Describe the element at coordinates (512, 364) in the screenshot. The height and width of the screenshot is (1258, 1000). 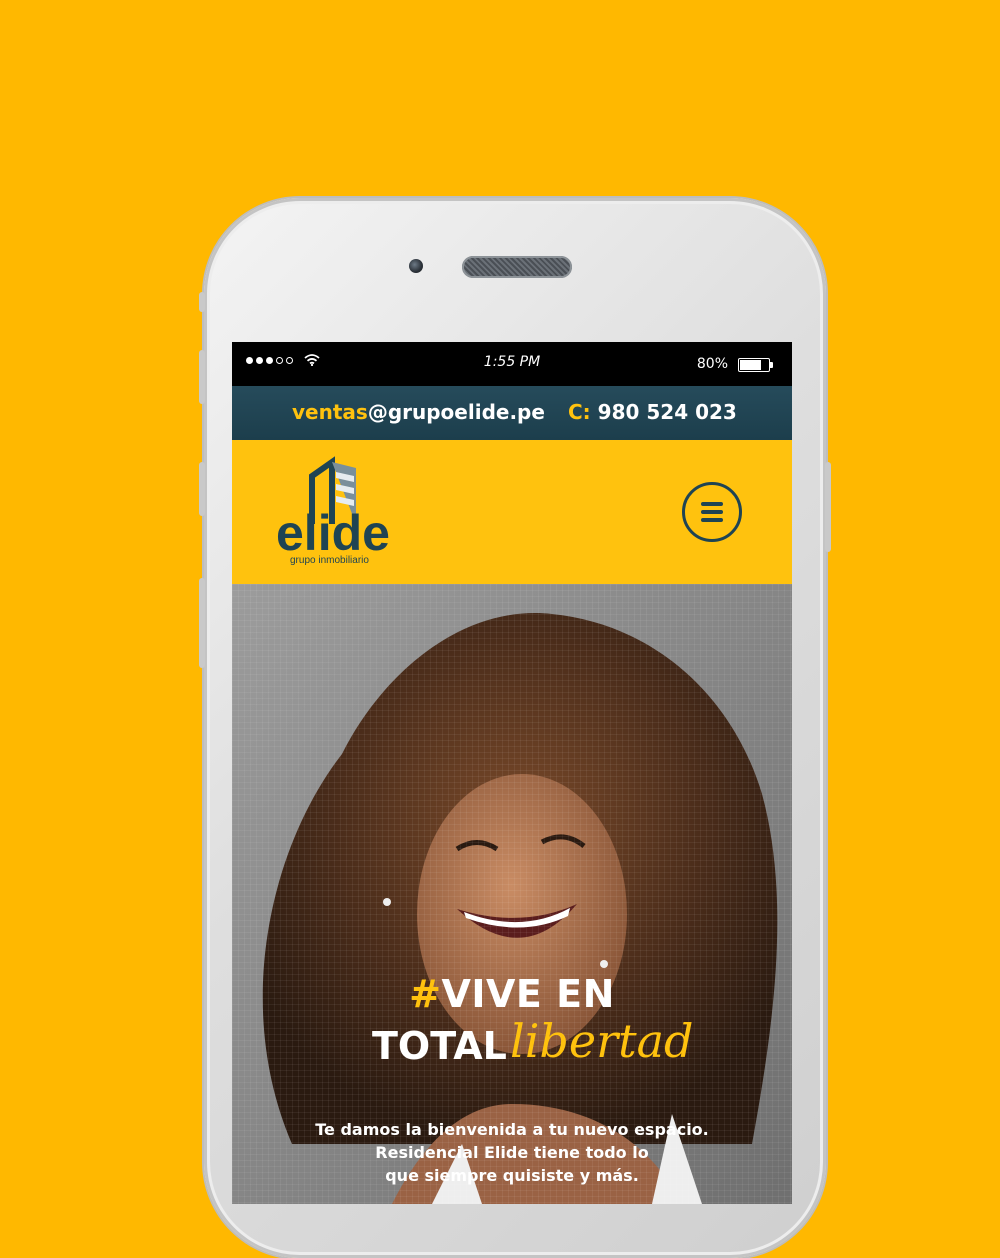
I see `status-bar: 1:55 PM 80%` at that location.